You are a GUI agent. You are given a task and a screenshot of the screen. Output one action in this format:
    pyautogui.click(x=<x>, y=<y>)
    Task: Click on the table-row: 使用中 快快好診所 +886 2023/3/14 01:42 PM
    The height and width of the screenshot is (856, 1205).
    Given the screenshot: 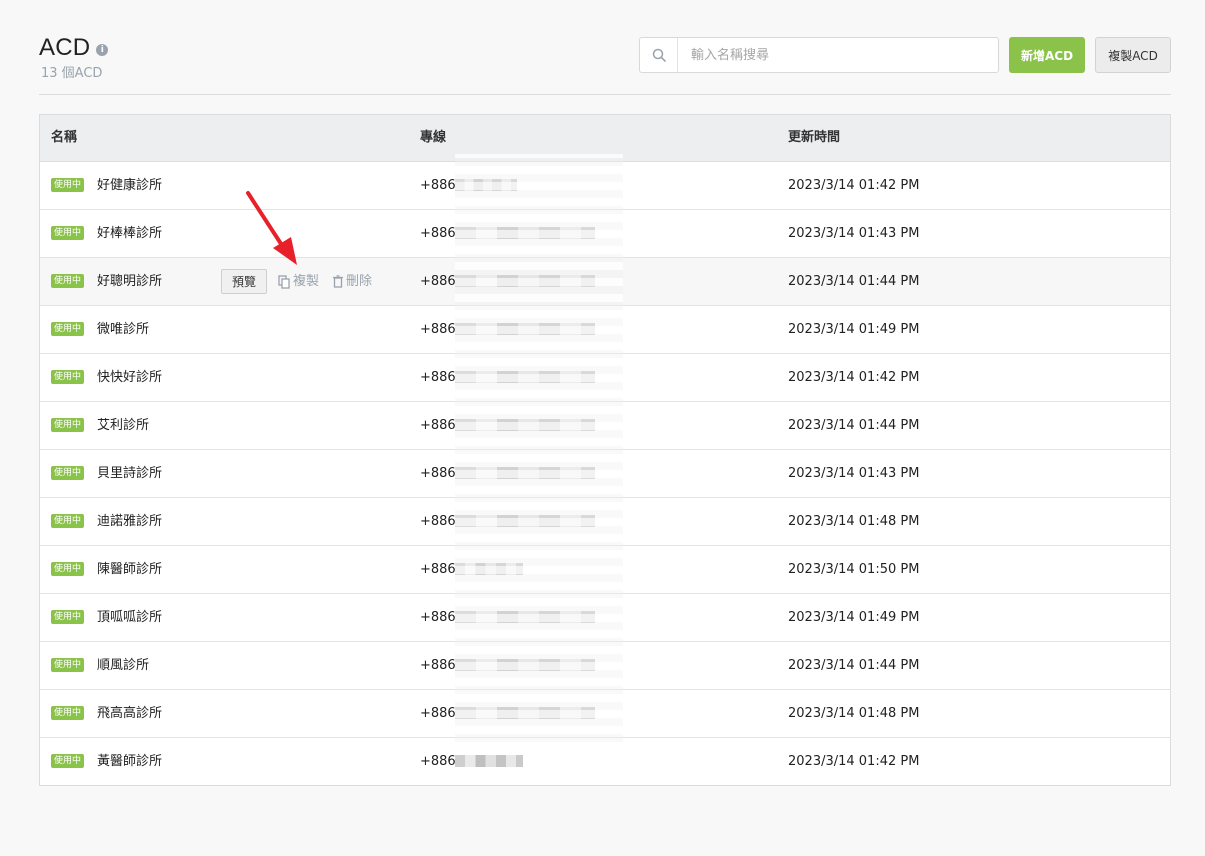 What is the action you would take?
    pyautogui.click(x=605, y=378)
    